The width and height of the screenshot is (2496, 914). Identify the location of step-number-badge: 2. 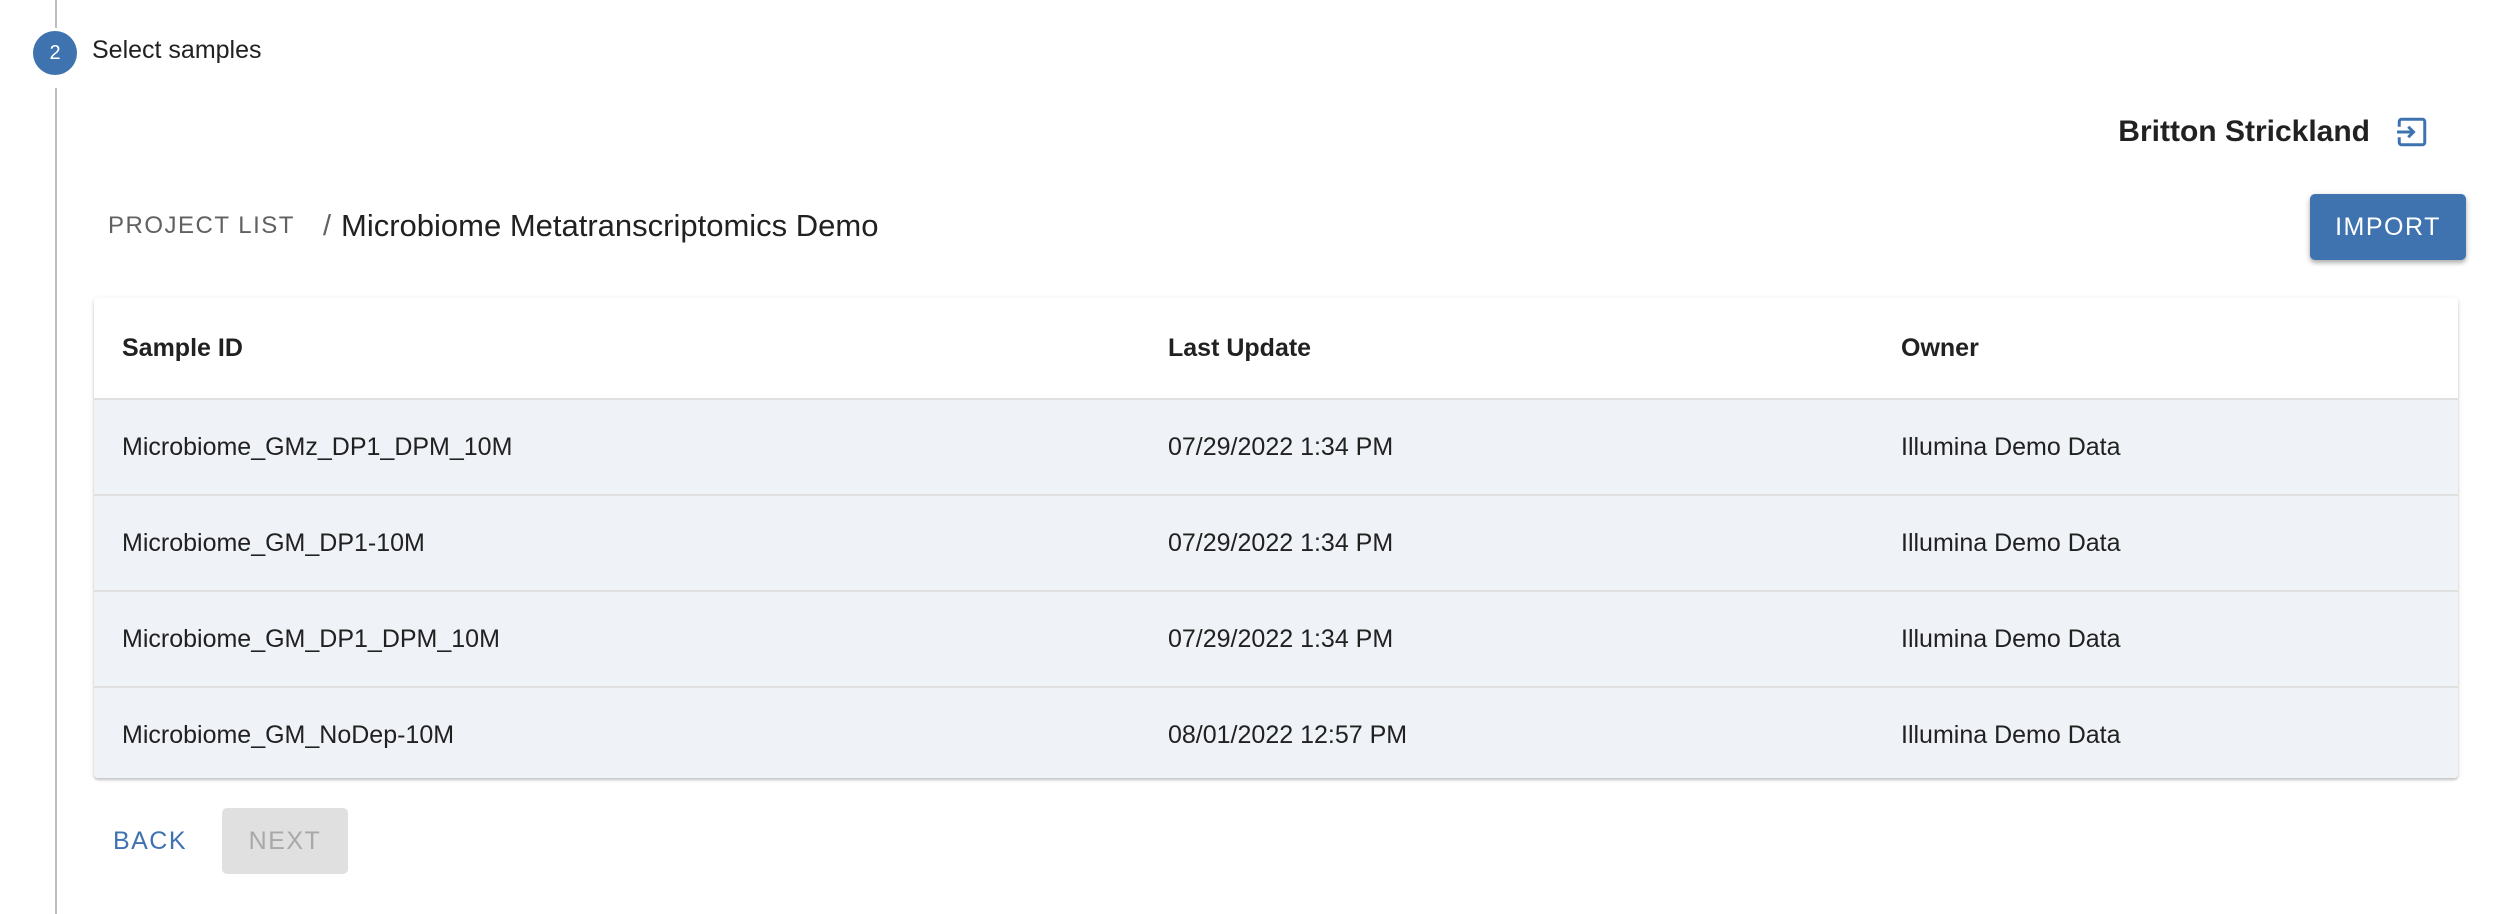
(55, 53).